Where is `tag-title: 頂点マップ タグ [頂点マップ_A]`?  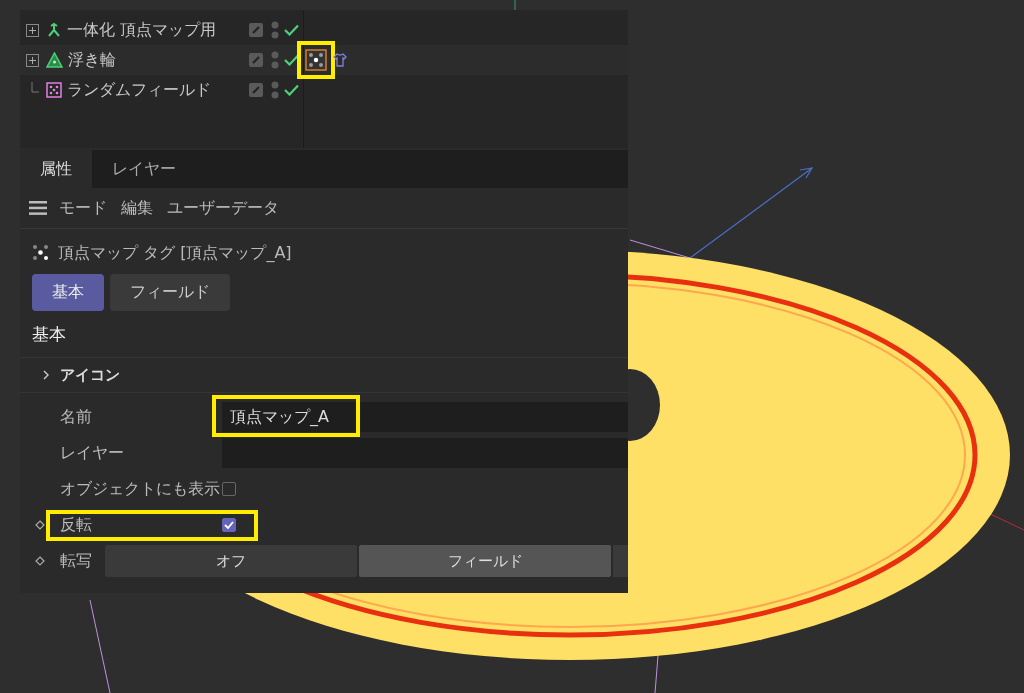 tag-title: 頂点マップ タグ [頂点マップ_A] is located at coordinates (175, 253).